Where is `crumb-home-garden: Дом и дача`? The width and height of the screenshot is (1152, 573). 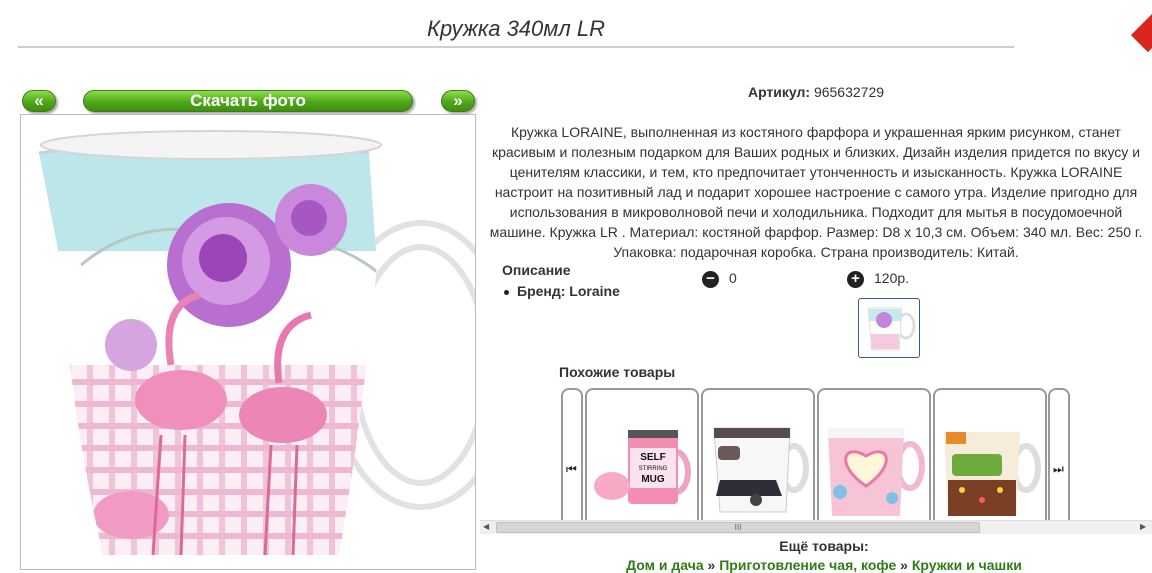 crumb-home-garden: Дом и дача is located at coordinates (665, 565).